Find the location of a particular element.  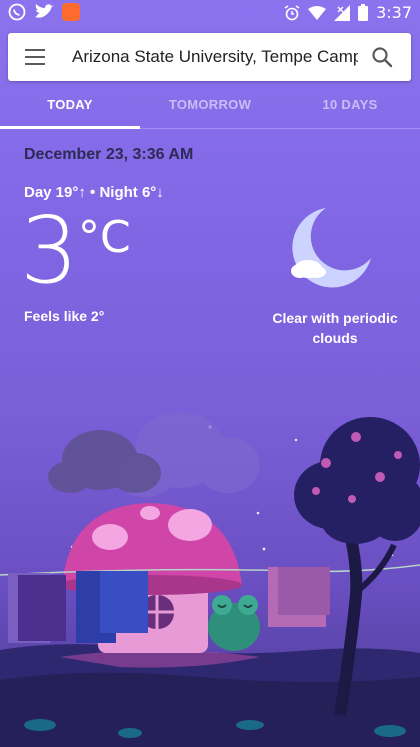

condition-line-2: clouds is located at coordinates (335, 338).